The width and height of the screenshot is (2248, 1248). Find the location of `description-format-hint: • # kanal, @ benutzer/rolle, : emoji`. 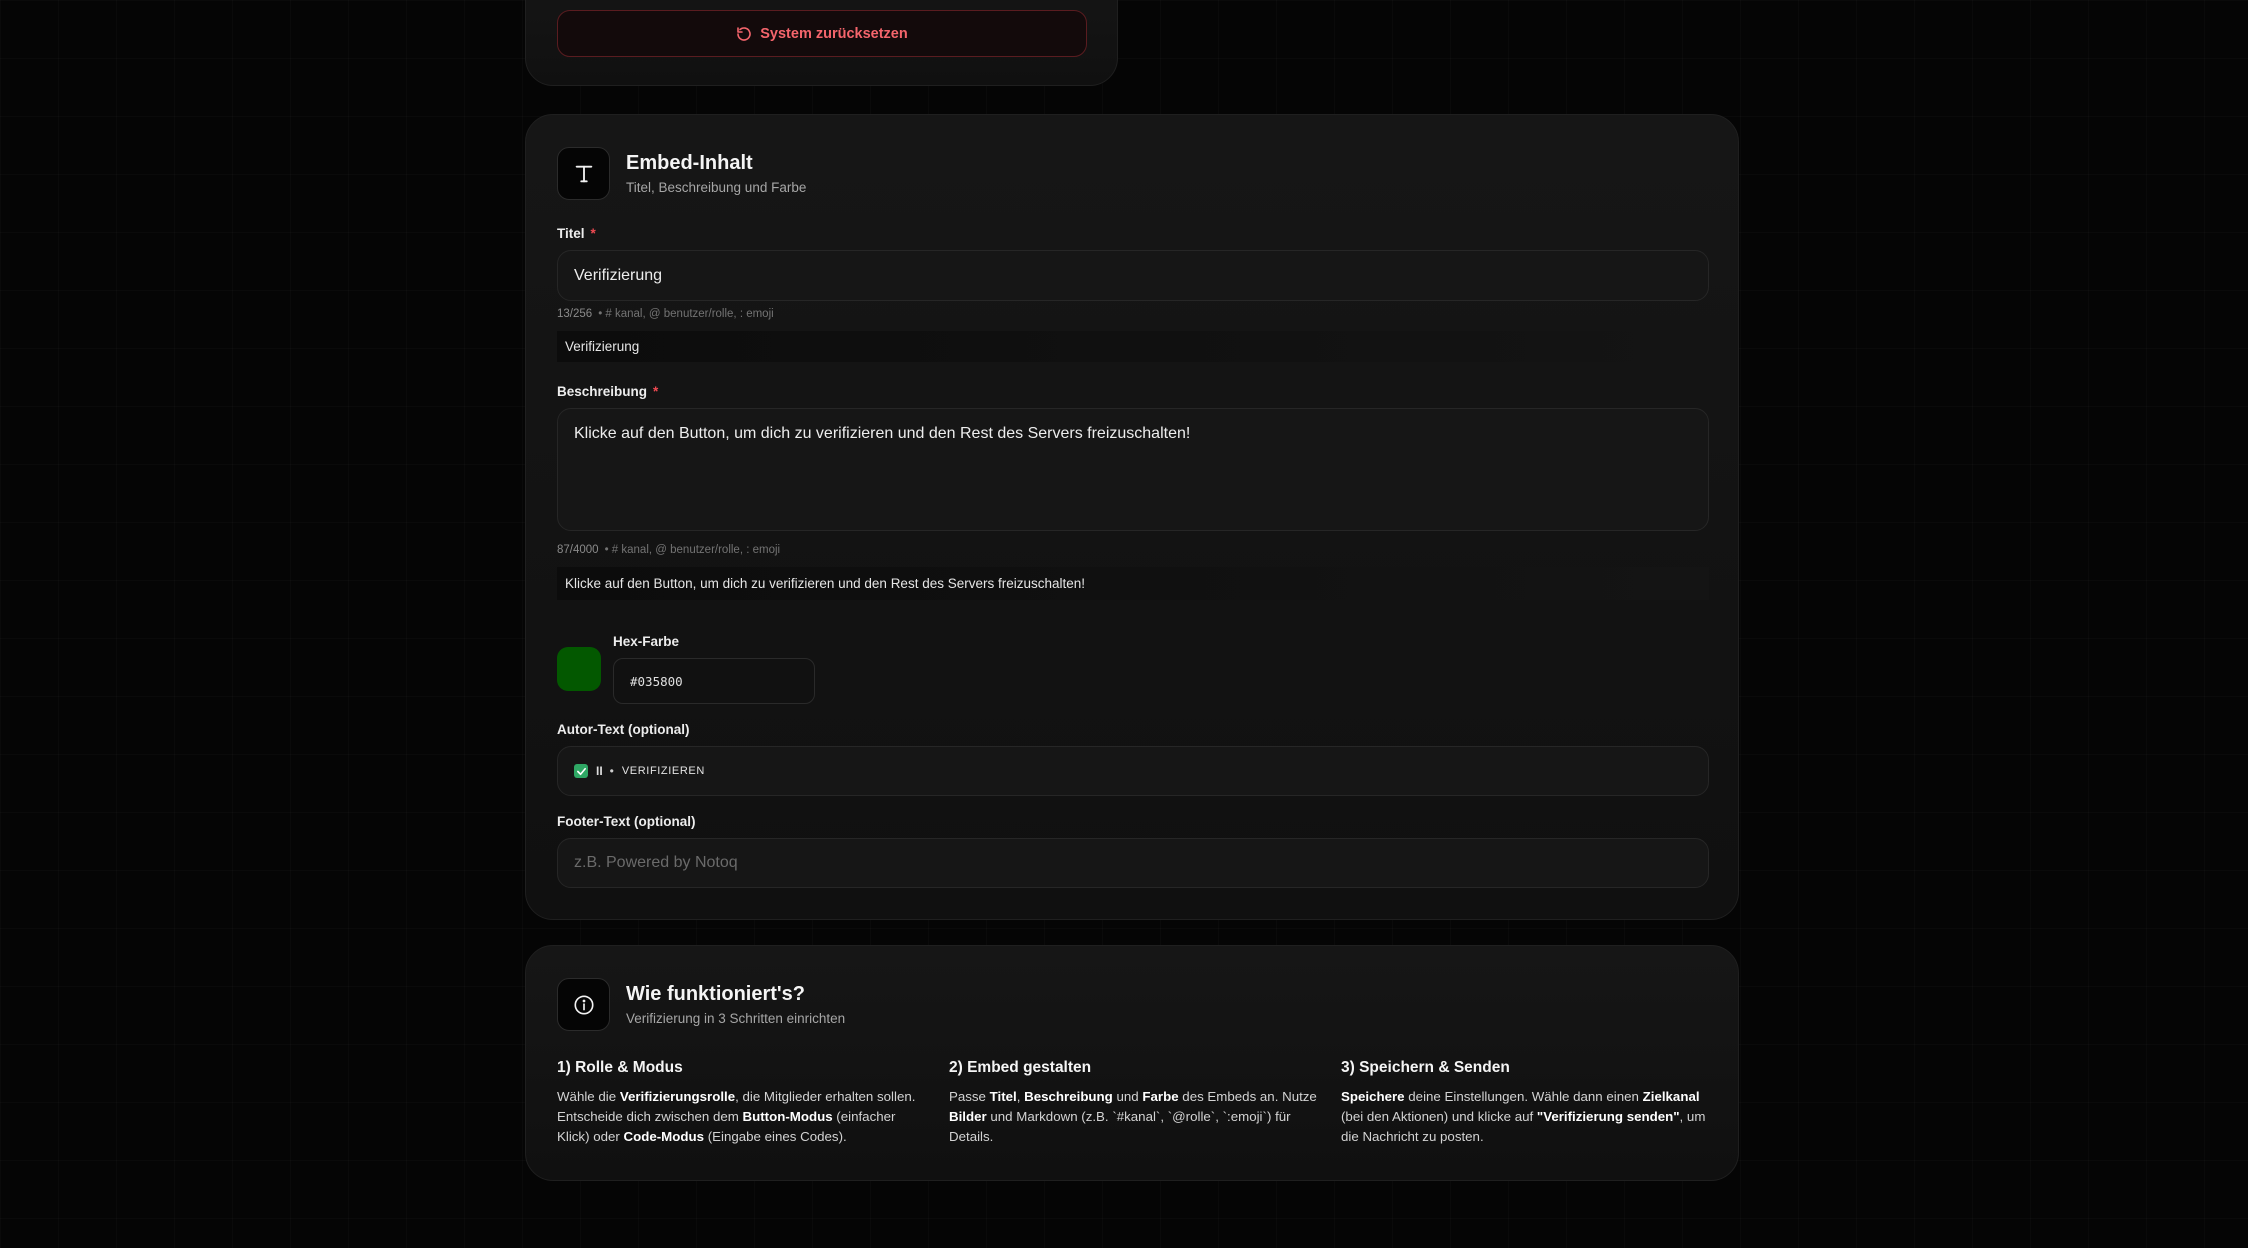

description-format-hint: • # kanal, @ benutzer/rolle, : emoji is located at coordinates (692, 550).